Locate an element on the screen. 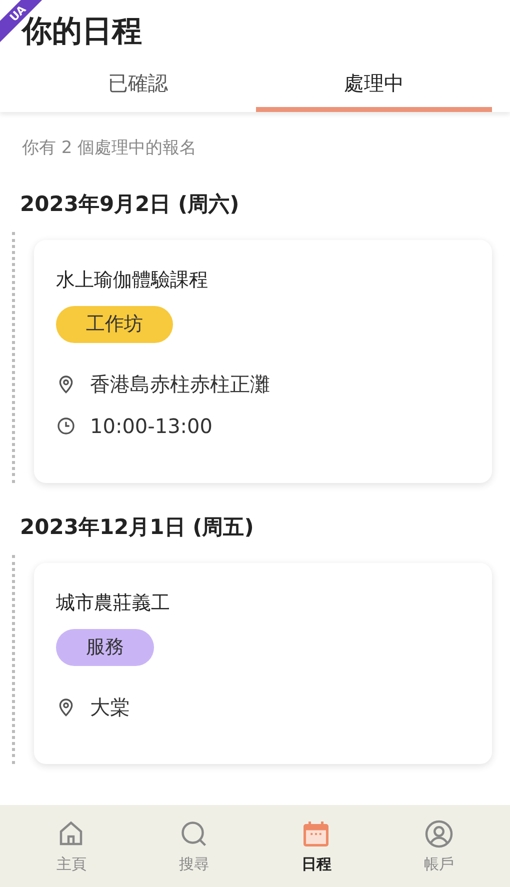  tab: 已確認 is located at coordinates (138, 86).